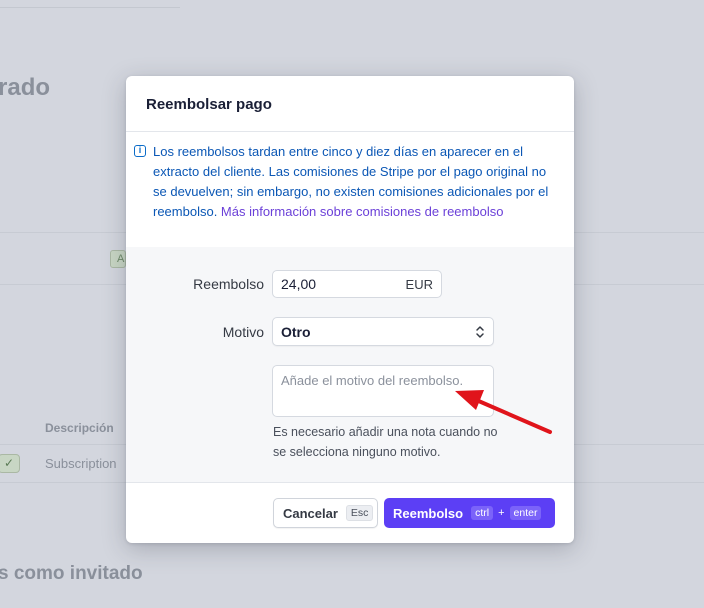 This screenshot has height=608, width=704. I want to click on info-icon: i, so click(140, 151).